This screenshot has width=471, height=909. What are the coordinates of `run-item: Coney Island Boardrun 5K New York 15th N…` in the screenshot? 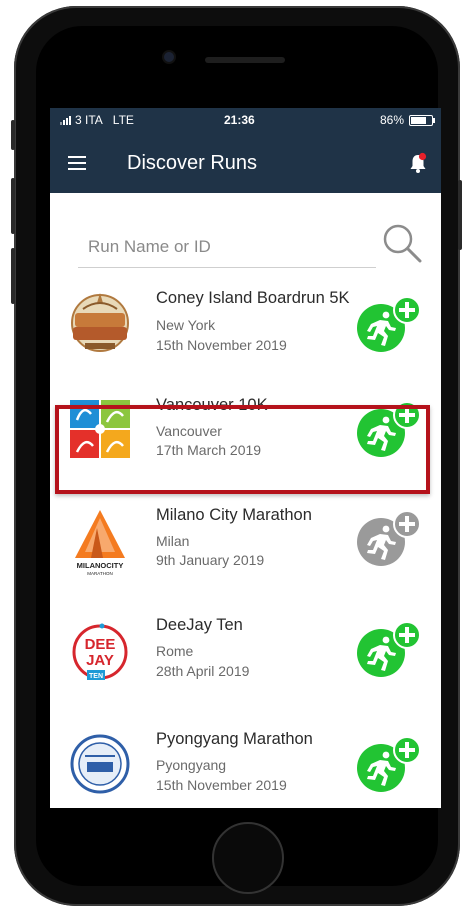 It's located at (245, 332).